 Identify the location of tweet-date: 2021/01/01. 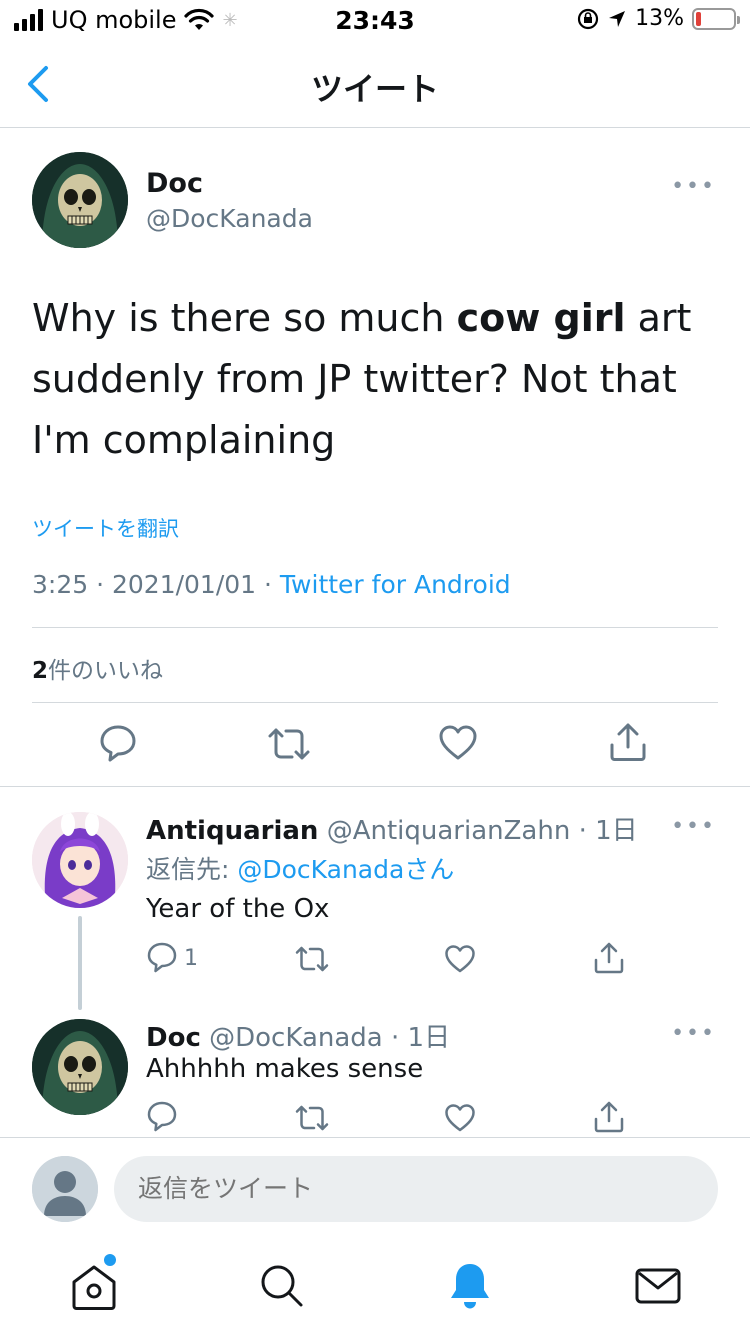
(184, 584).